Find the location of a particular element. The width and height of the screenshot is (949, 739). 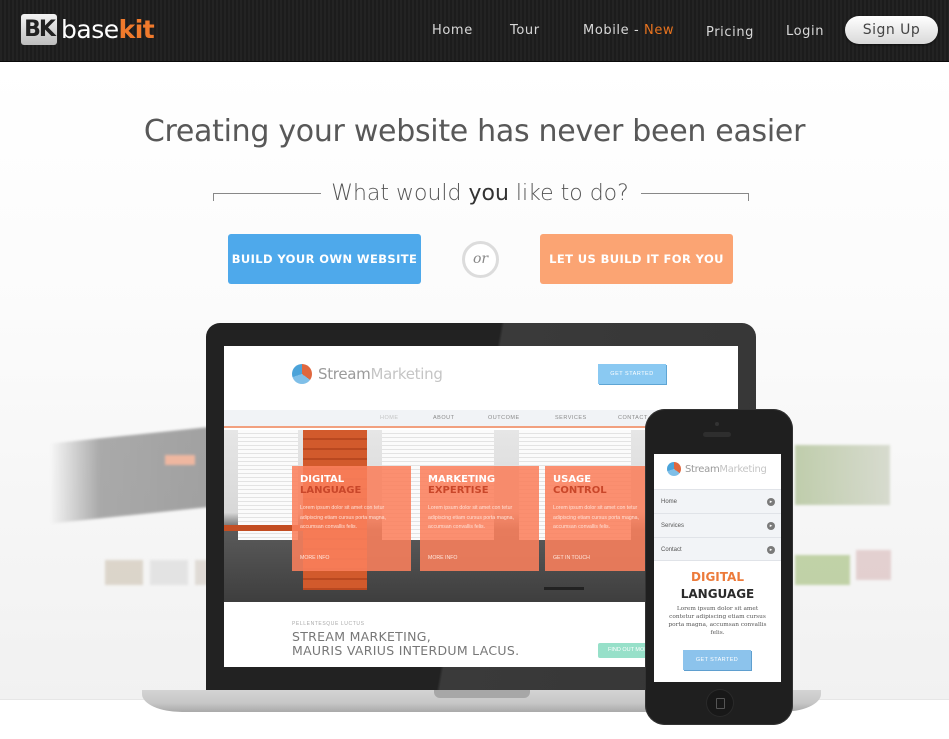

phone-get-started-button: GET STARTED is located at coordinates (717, 660).